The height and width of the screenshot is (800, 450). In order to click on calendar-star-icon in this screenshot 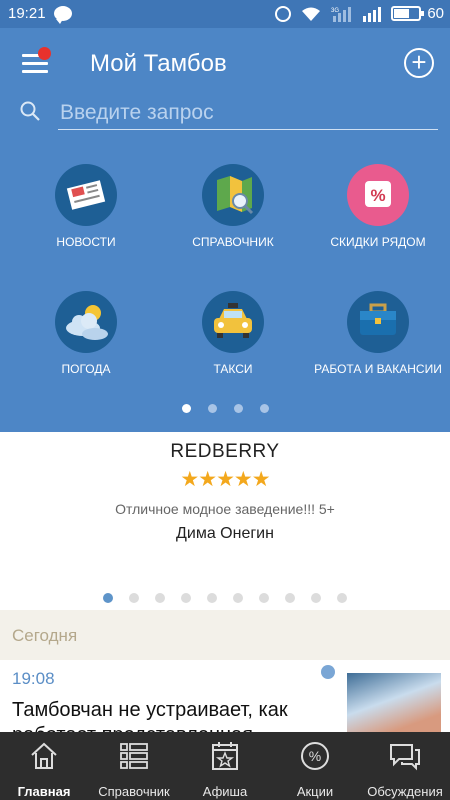, I will do `click(225, 756)`.